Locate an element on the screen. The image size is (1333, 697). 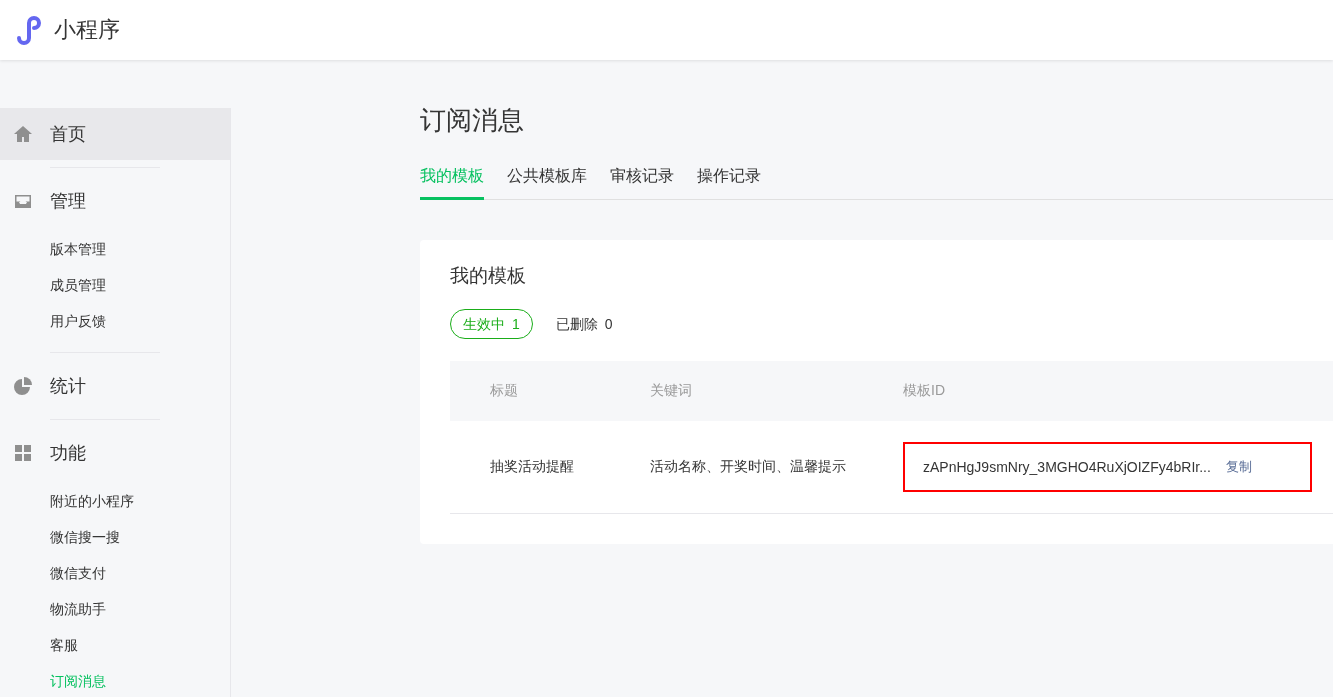
column-header: 标题 is located at coordinates (504, 391).